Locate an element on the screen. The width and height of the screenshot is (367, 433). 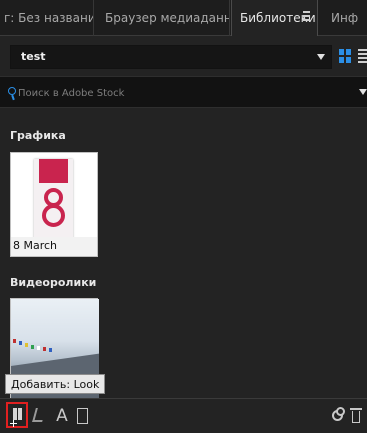
poster-graphic is located at coordinates (53, 198).